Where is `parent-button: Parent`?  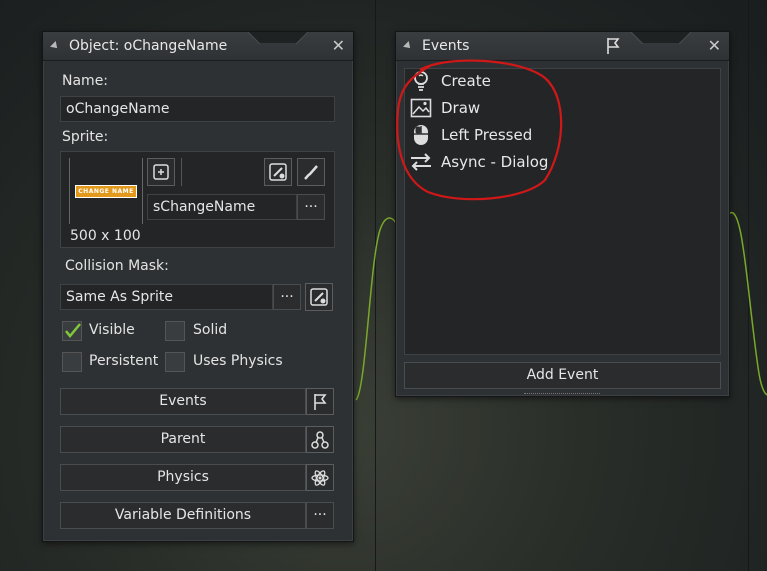 parent-button: Parent is located at coordinates (183, 439).